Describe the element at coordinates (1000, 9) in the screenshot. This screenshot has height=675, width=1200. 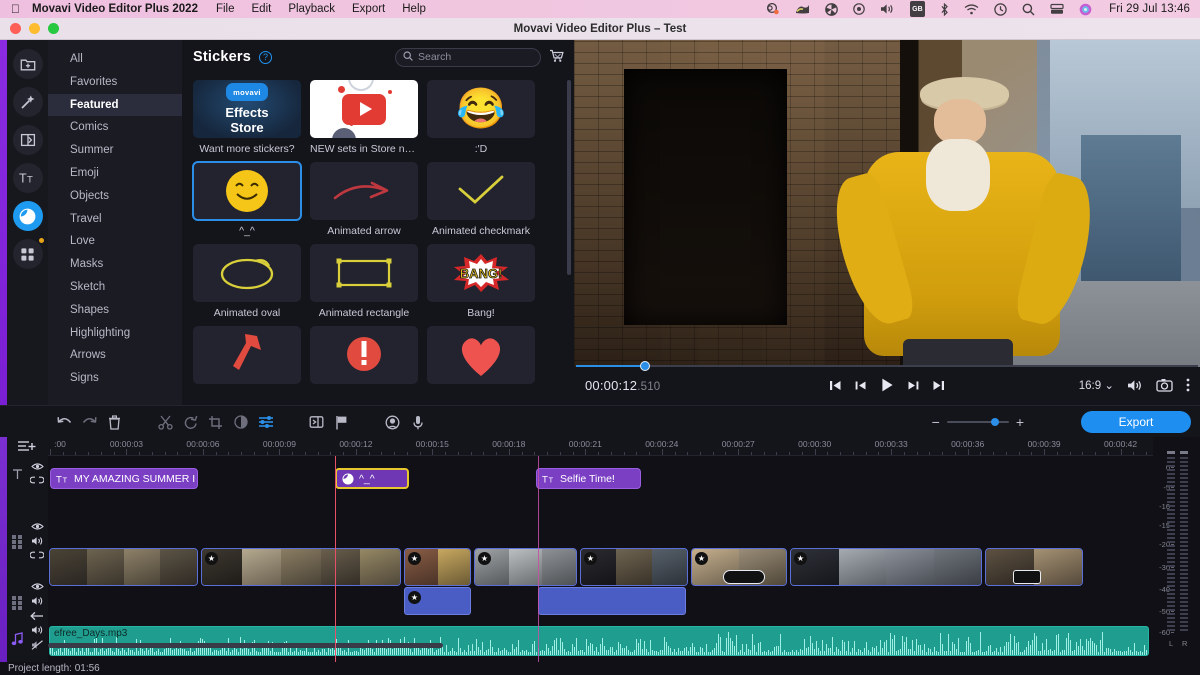
I see `timemachine-icon` at that location.